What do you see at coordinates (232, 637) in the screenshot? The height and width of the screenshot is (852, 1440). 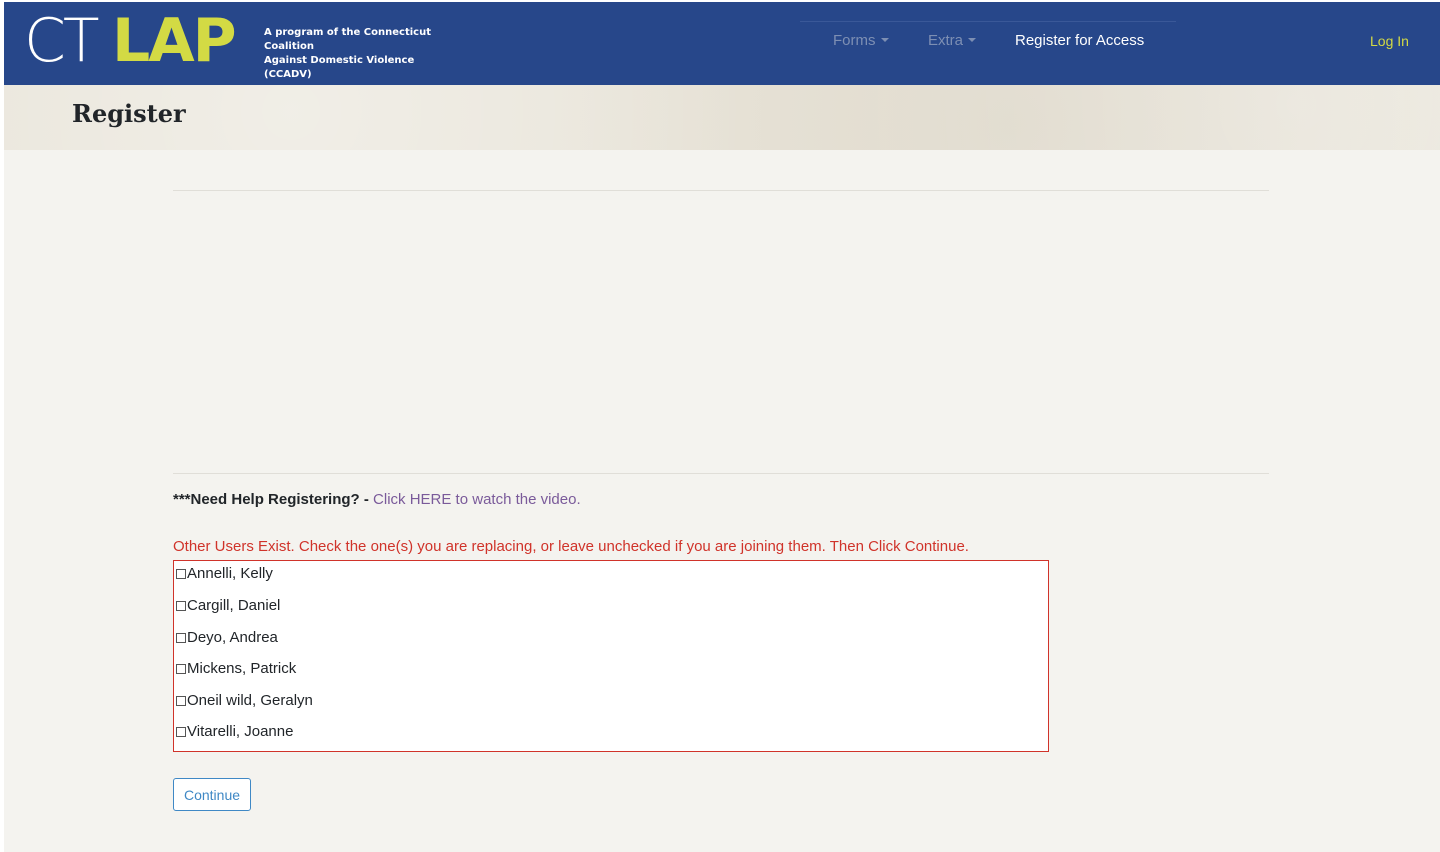 I see `user-name: Deyo, Andrea` at bounding box center [232, 637].